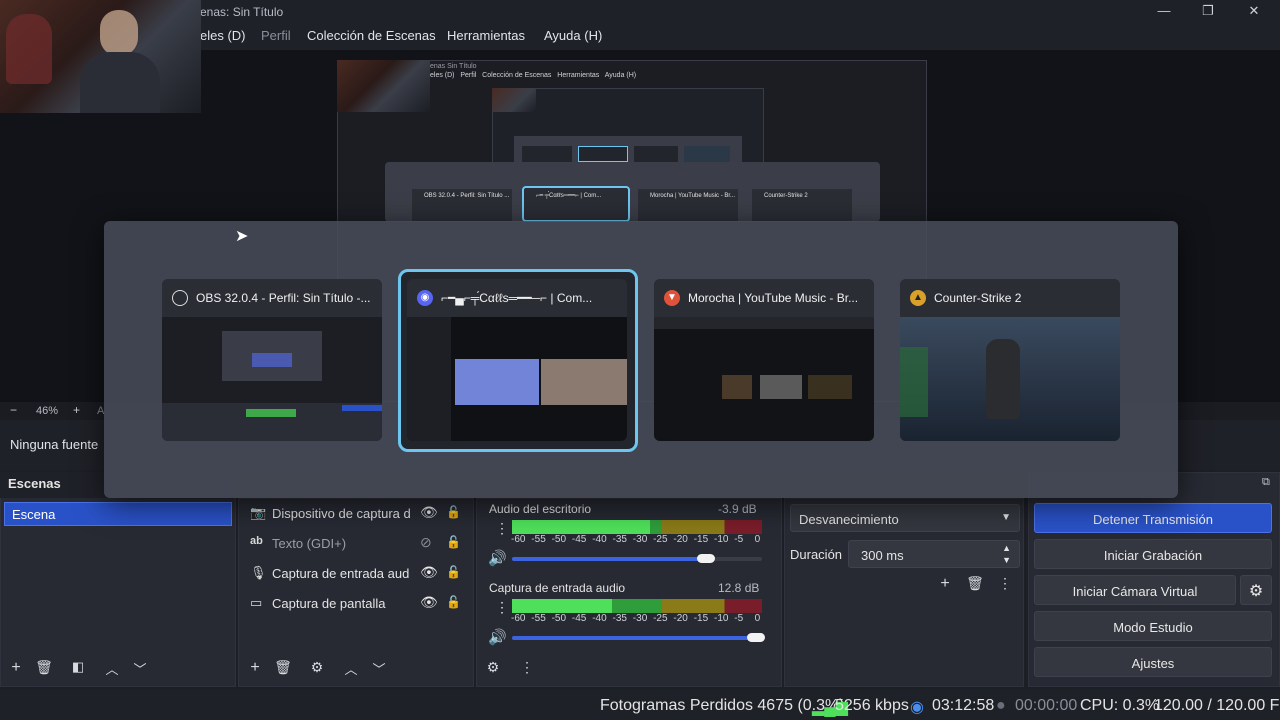  What do you see at coordinates (599, 539) in the screenshot?
I see `meter-tick-label: -40` at bounding box center [599, 539].